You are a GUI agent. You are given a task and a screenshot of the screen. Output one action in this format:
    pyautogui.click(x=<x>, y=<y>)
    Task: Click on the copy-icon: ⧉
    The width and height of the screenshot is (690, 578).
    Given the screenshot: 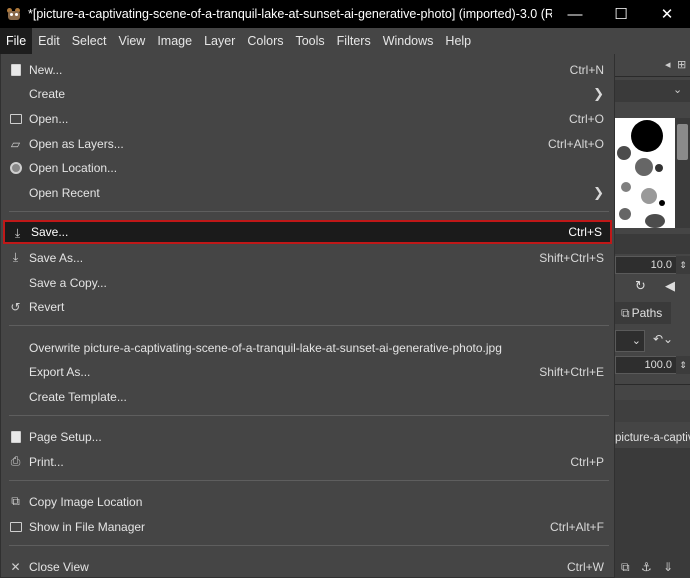 What is the action you would take?
    pyautogui.click(x=15, y=501)
    